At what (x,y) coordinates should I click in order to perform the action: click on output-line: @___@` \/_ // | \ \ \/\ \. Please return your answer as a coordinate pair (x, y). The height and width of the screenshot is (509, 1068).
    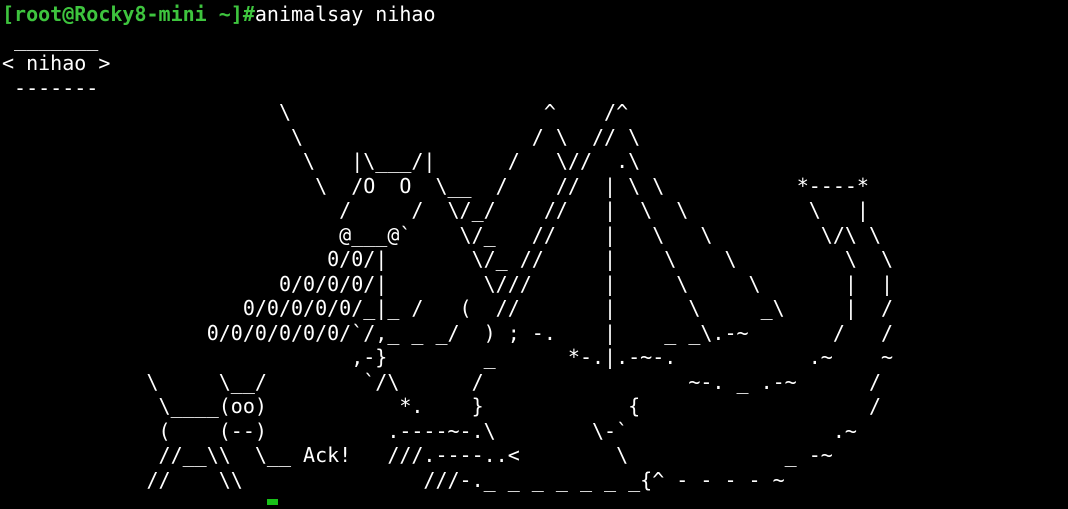
    Looking at the image, I should click on (441, 234).